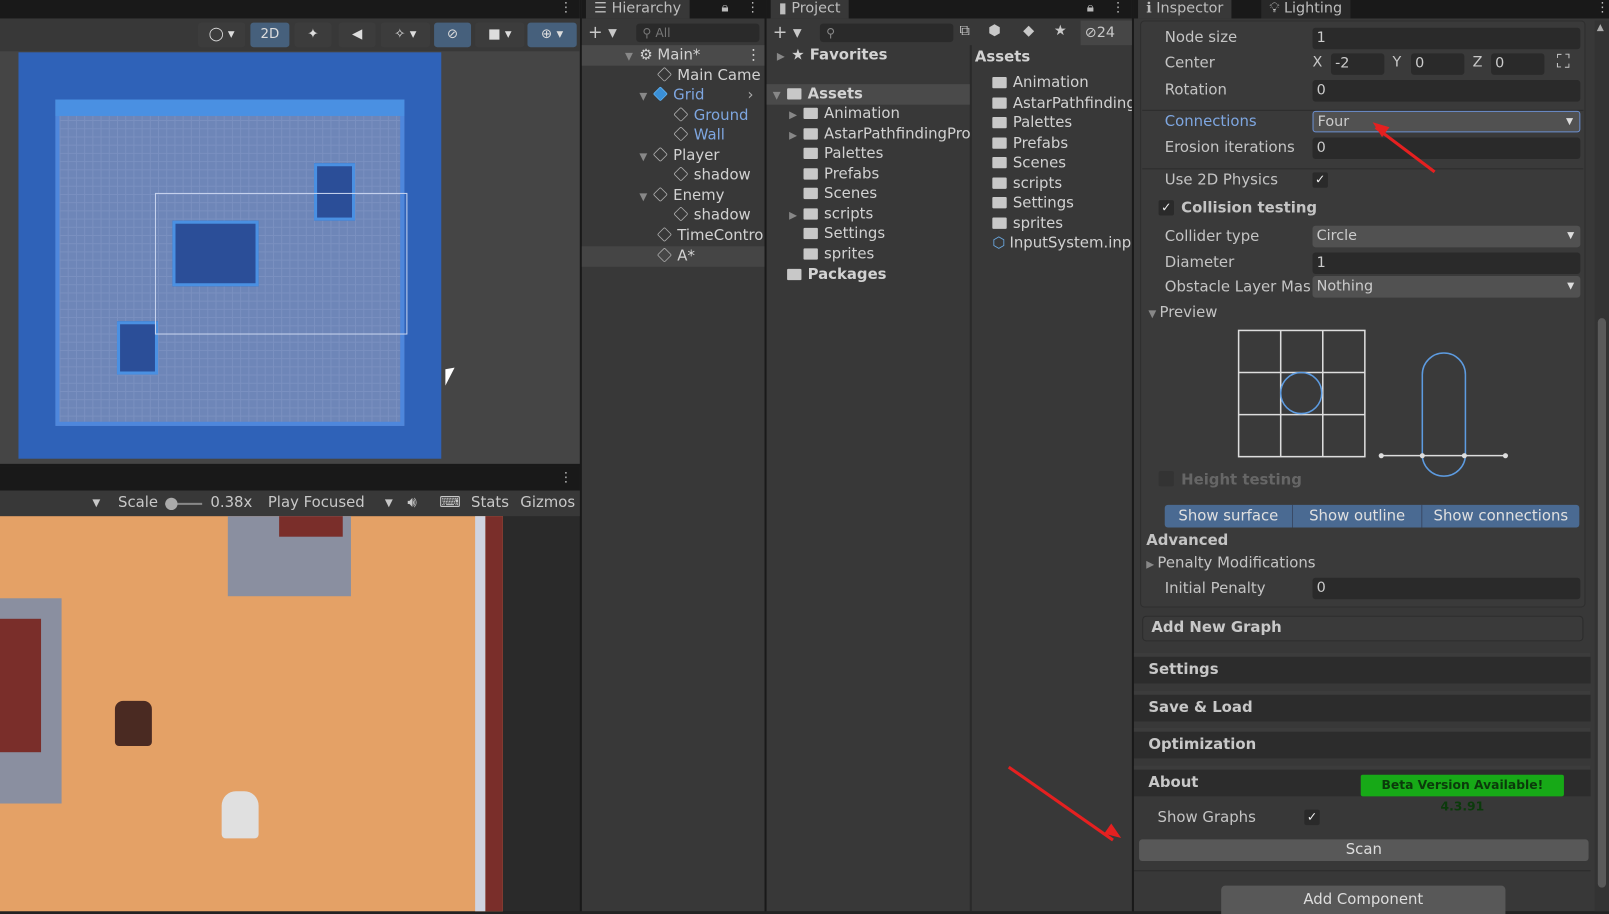  What do you see at coordinates (1462, 794) in the screenshot?
I see `beta-version-badge: Beta Version Available! 4.3.91` at bounding box center [1462, 794].